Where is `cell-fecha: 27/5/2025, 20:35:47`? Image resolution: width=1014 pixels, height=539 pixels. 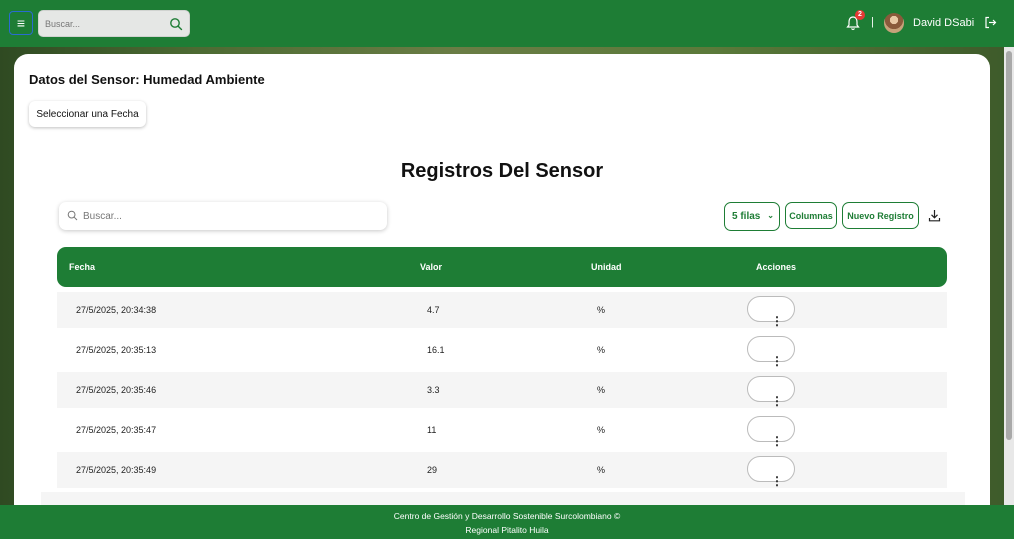
cell-fecha: 27/5/2025, 20:35:47 is located at coordinates (116, 430).